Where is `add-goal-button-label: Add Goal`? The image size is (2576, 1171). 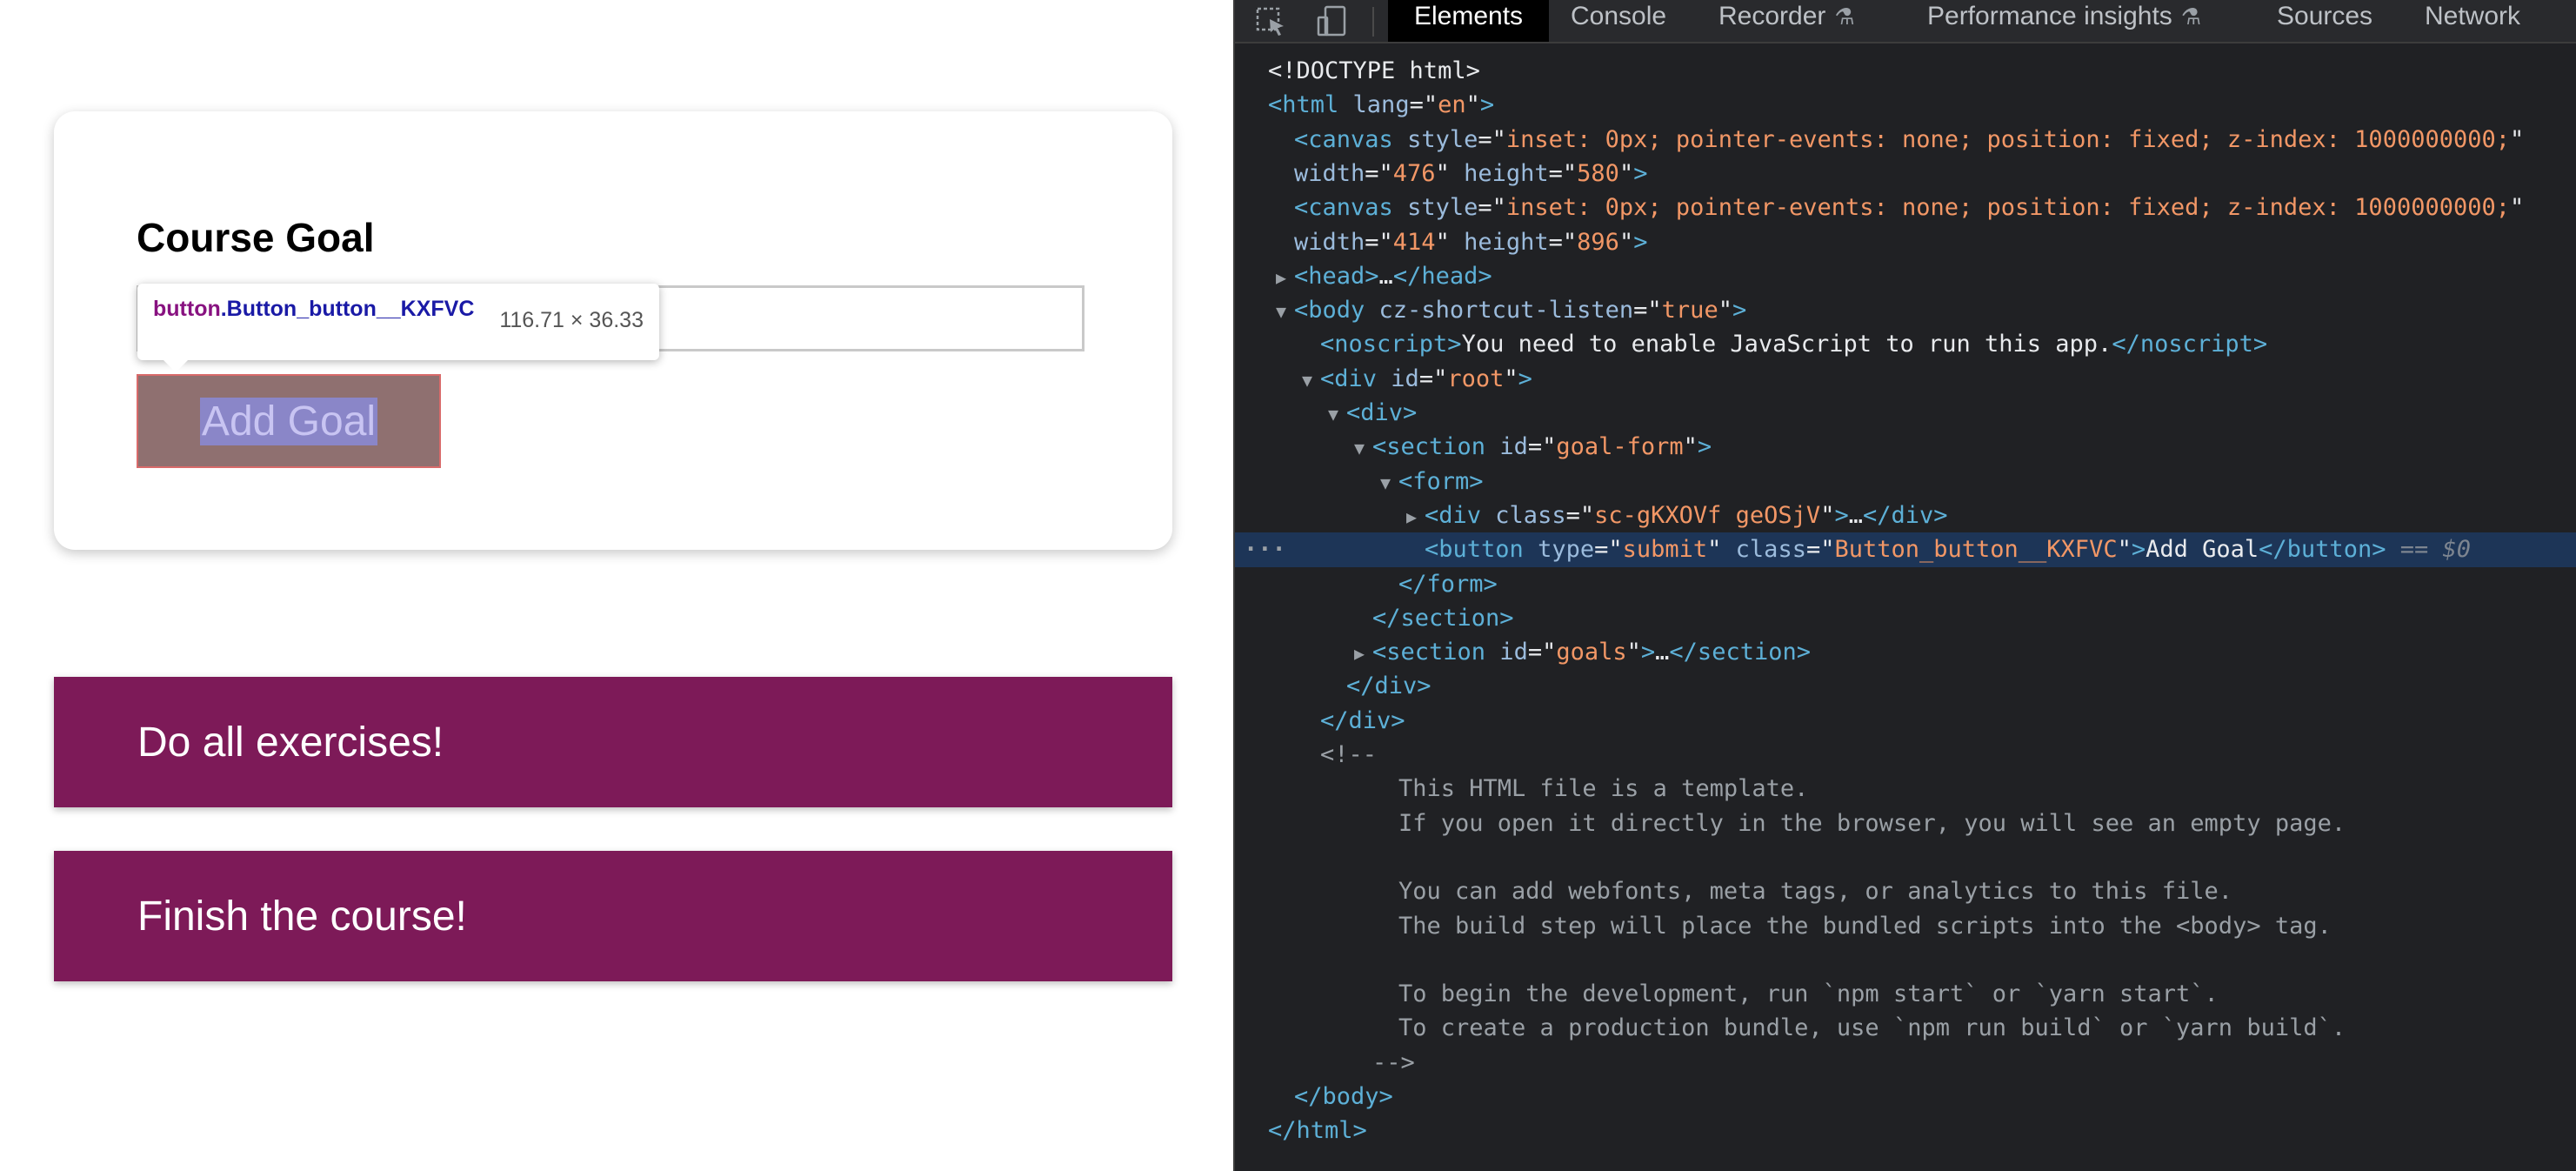
add-goal-button-label: Add Goal is located at coordinates (288, 421).